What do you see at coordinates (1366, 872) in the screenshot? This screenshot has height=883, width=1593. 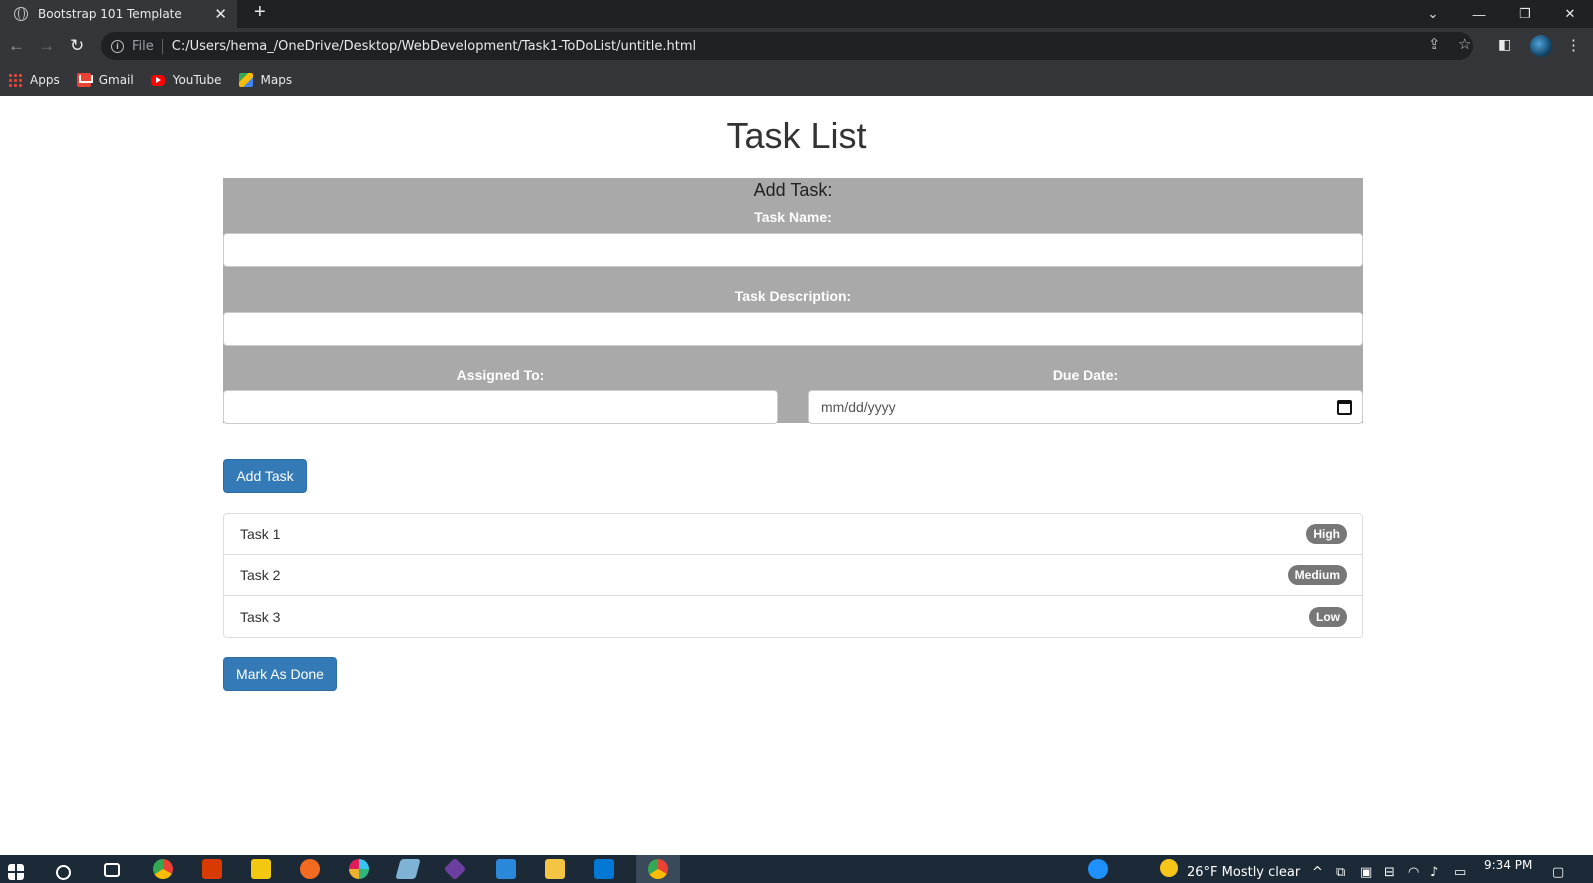 I see `tray-icon: ▣` at bounding box center [1366, 872].